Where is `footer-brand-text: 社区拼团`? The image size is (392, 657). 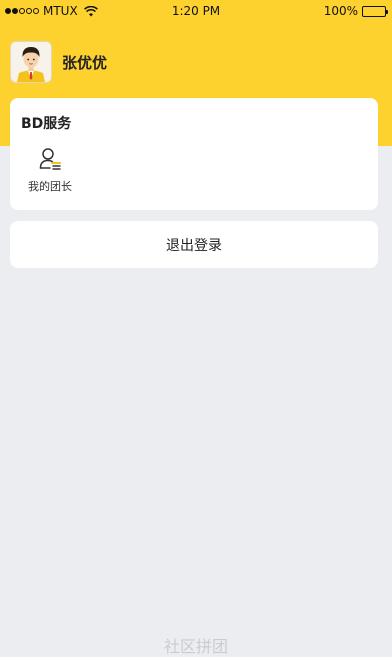
footer-brand-text: 社区拼团 is located at coordinates (195, 646).